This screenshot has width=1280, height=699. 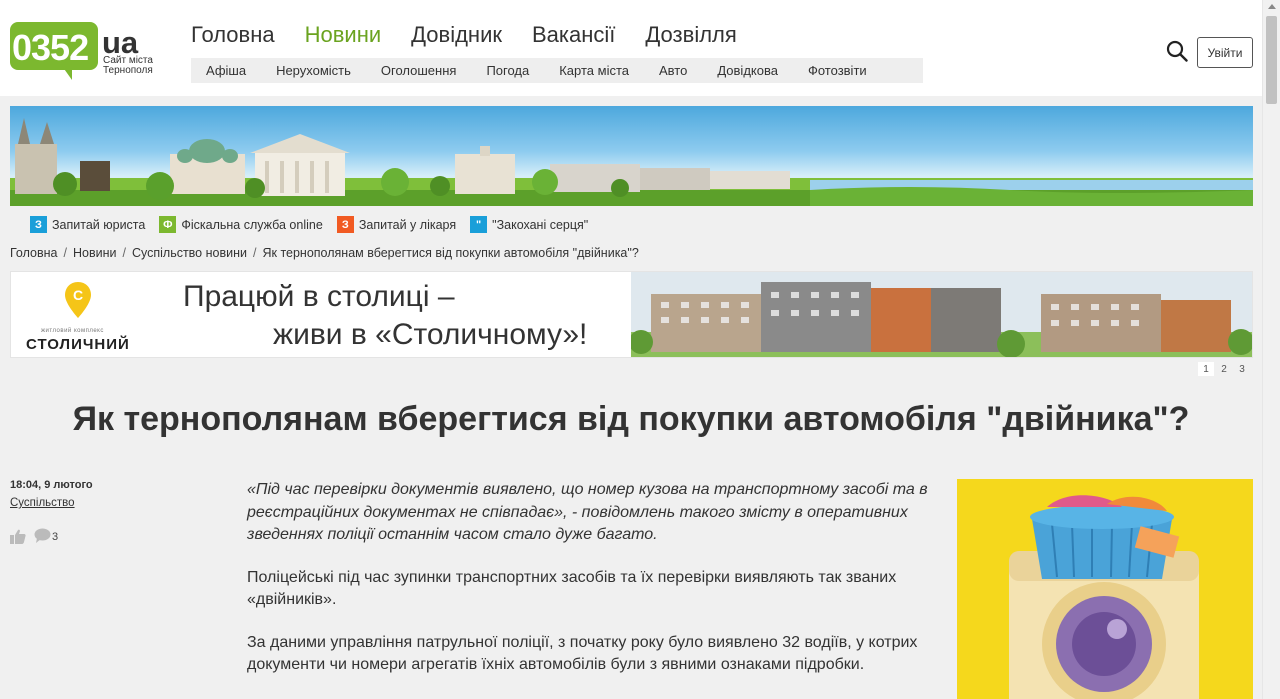 I want to click on logo-subtitle: Сайт міста Тернополя, so click(x=128, y=65).